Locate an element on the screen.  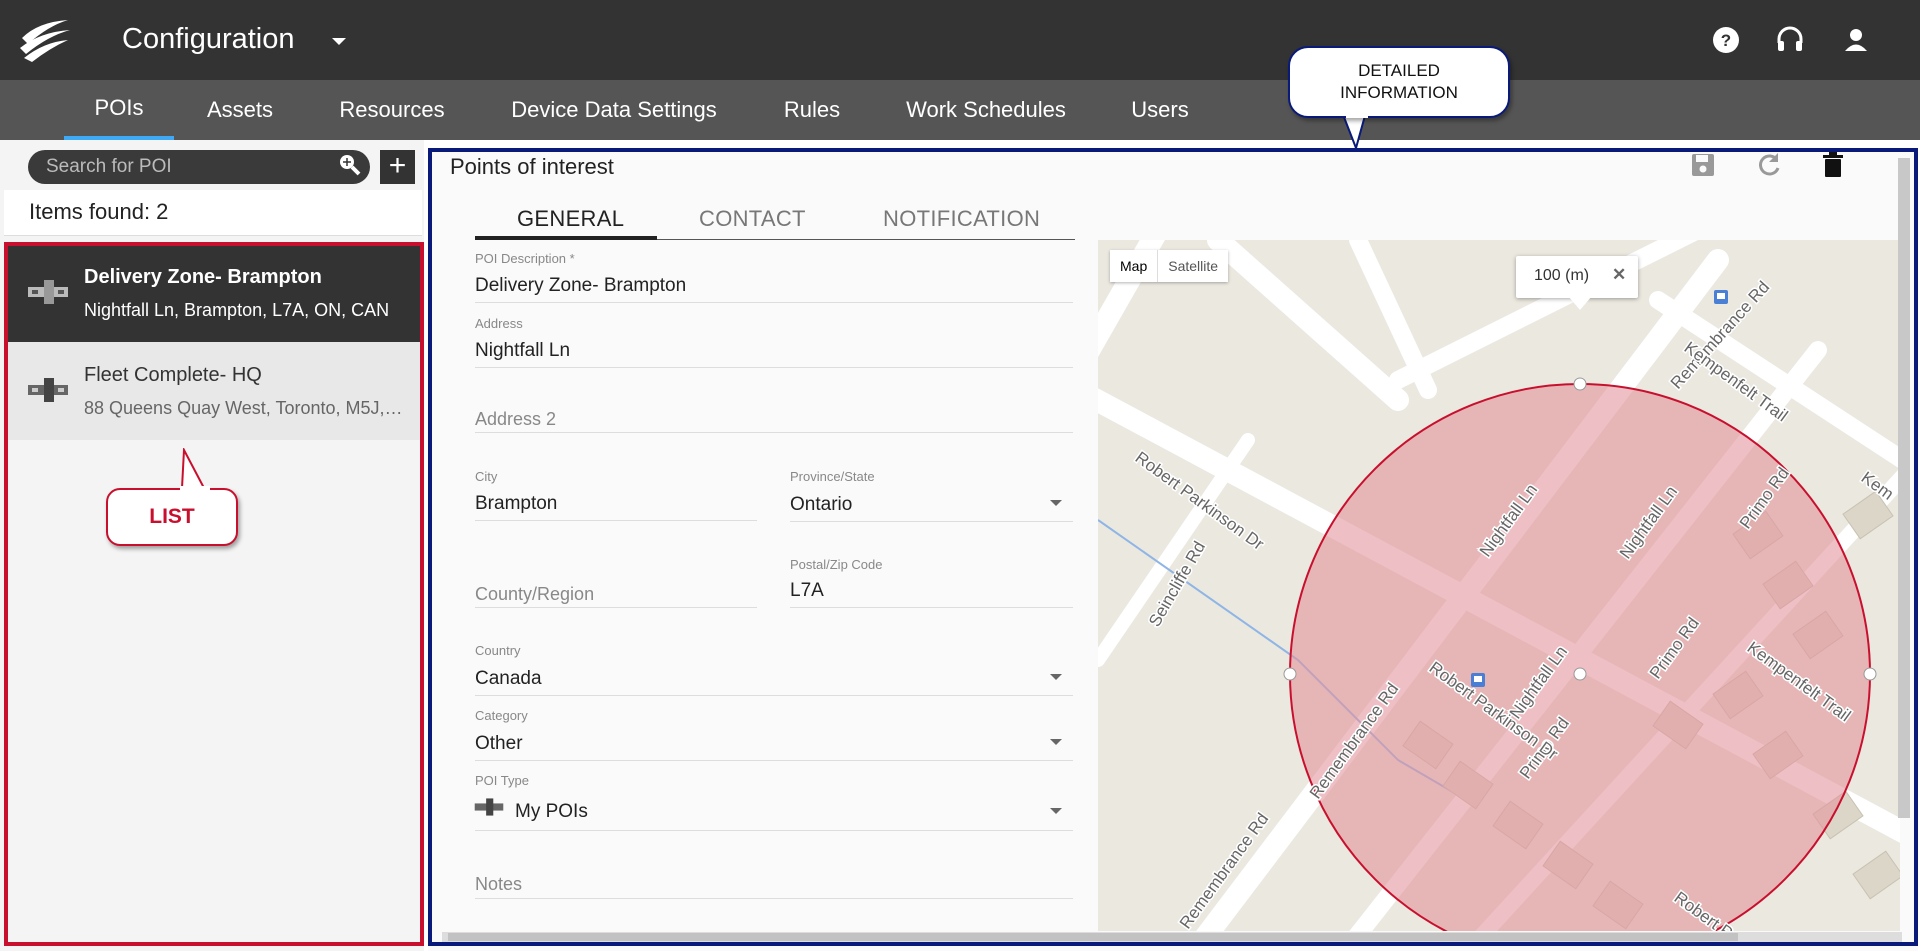
tab-rules: Rules is located at coordinates (812, 110).